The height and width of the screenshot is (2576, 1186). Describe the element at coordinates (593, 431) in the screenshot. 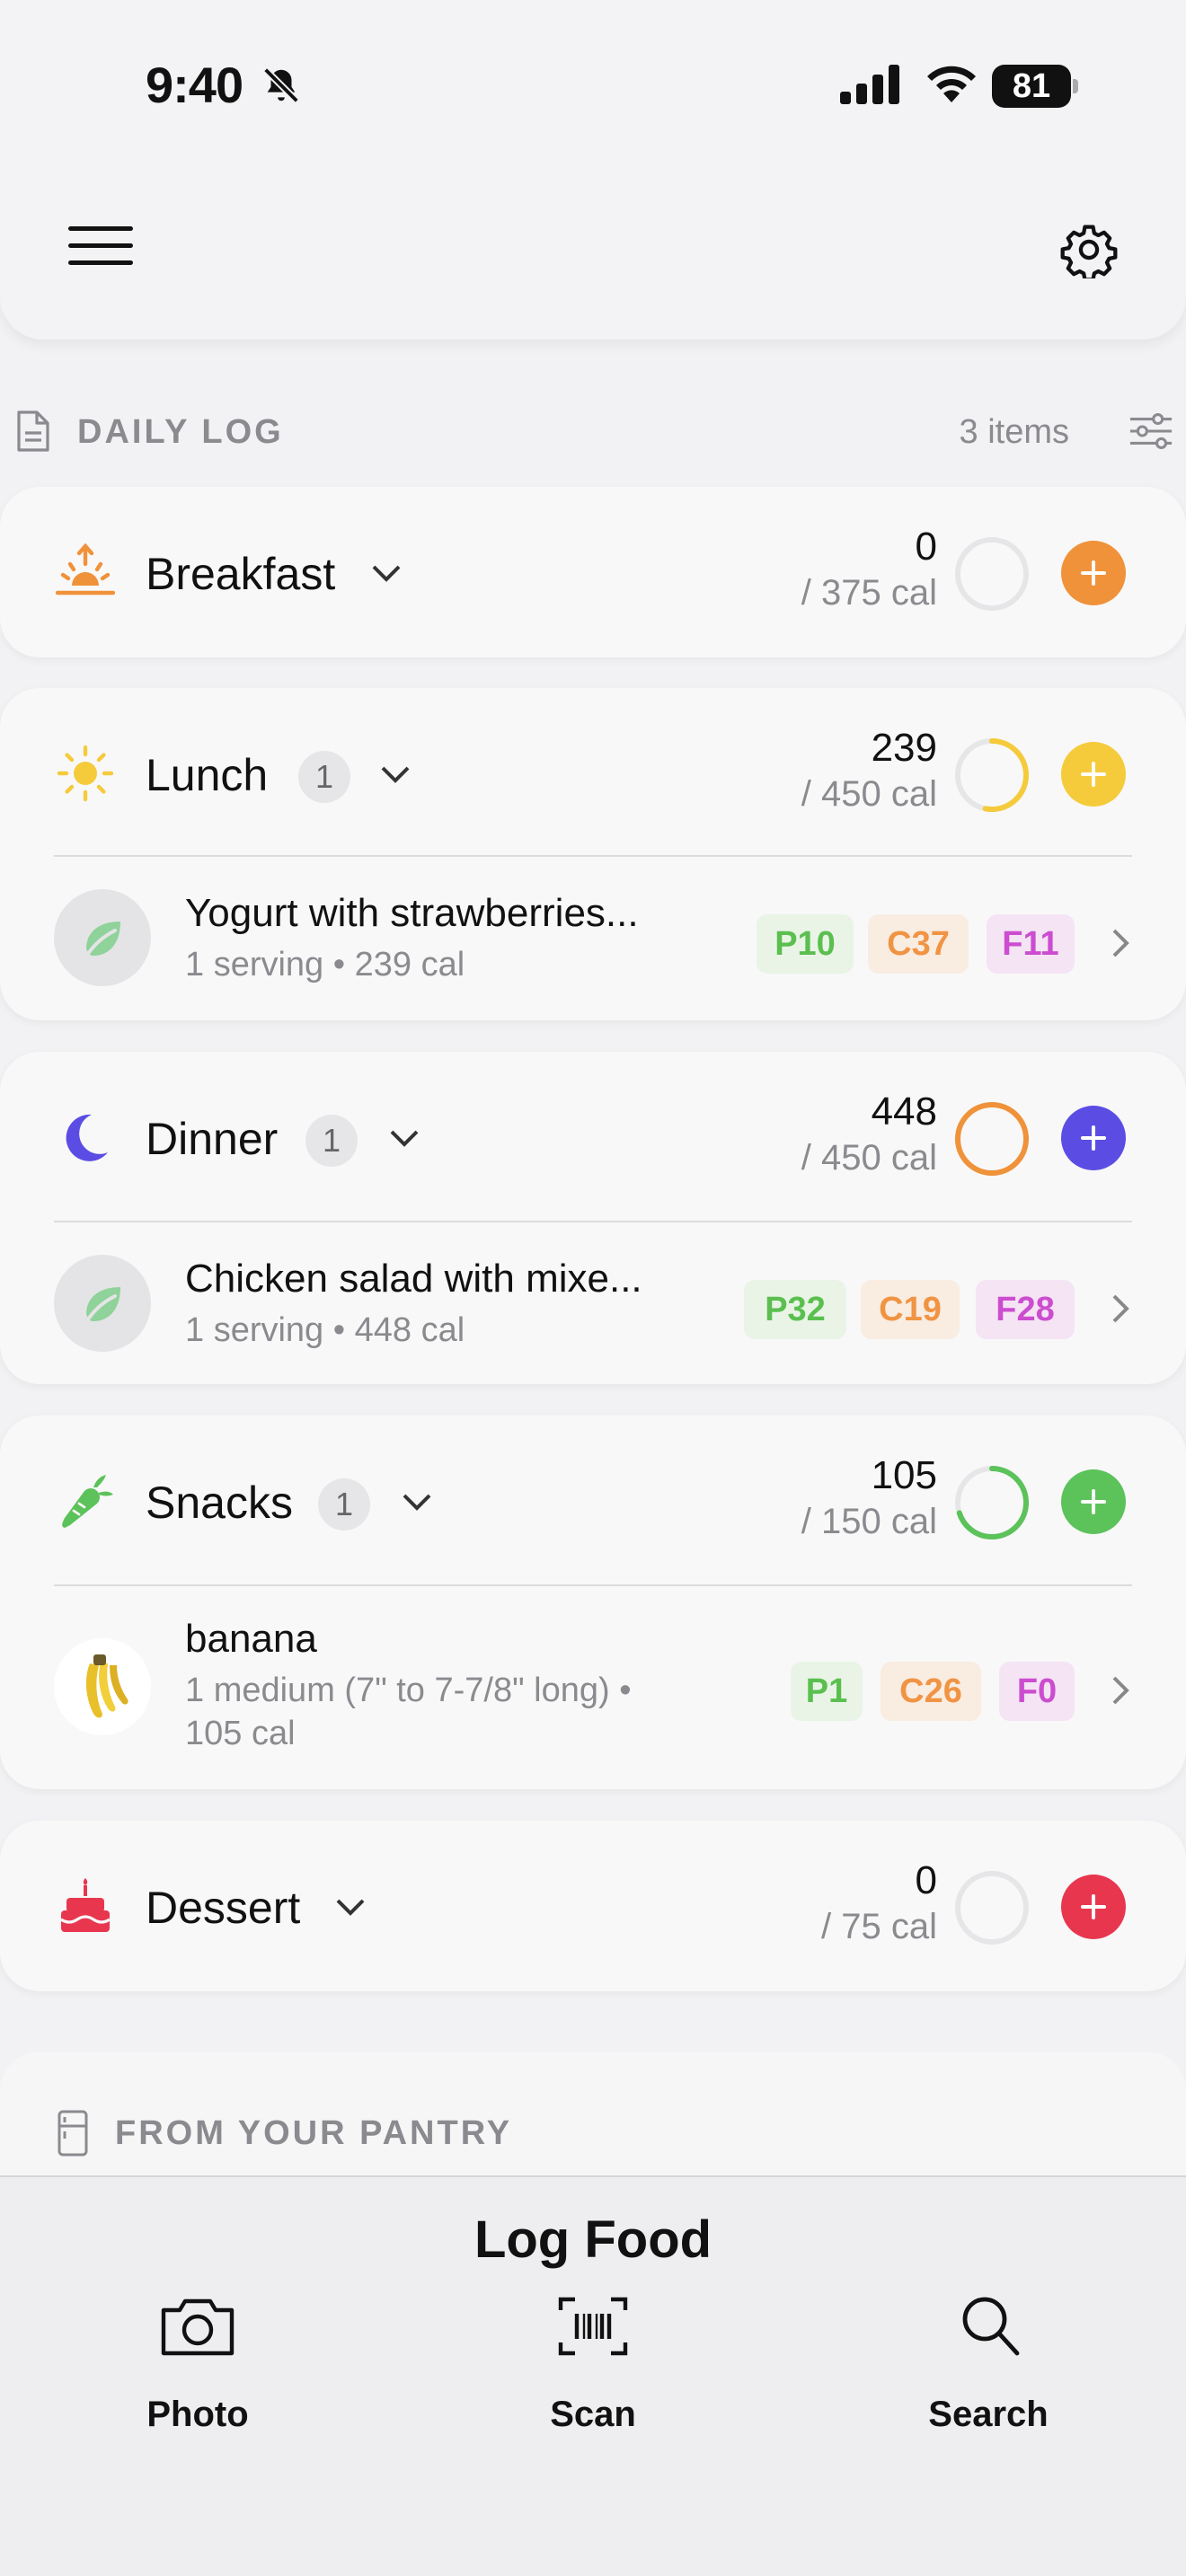

I see `daily-log-header: DAILY LOG 3 items` at that location.